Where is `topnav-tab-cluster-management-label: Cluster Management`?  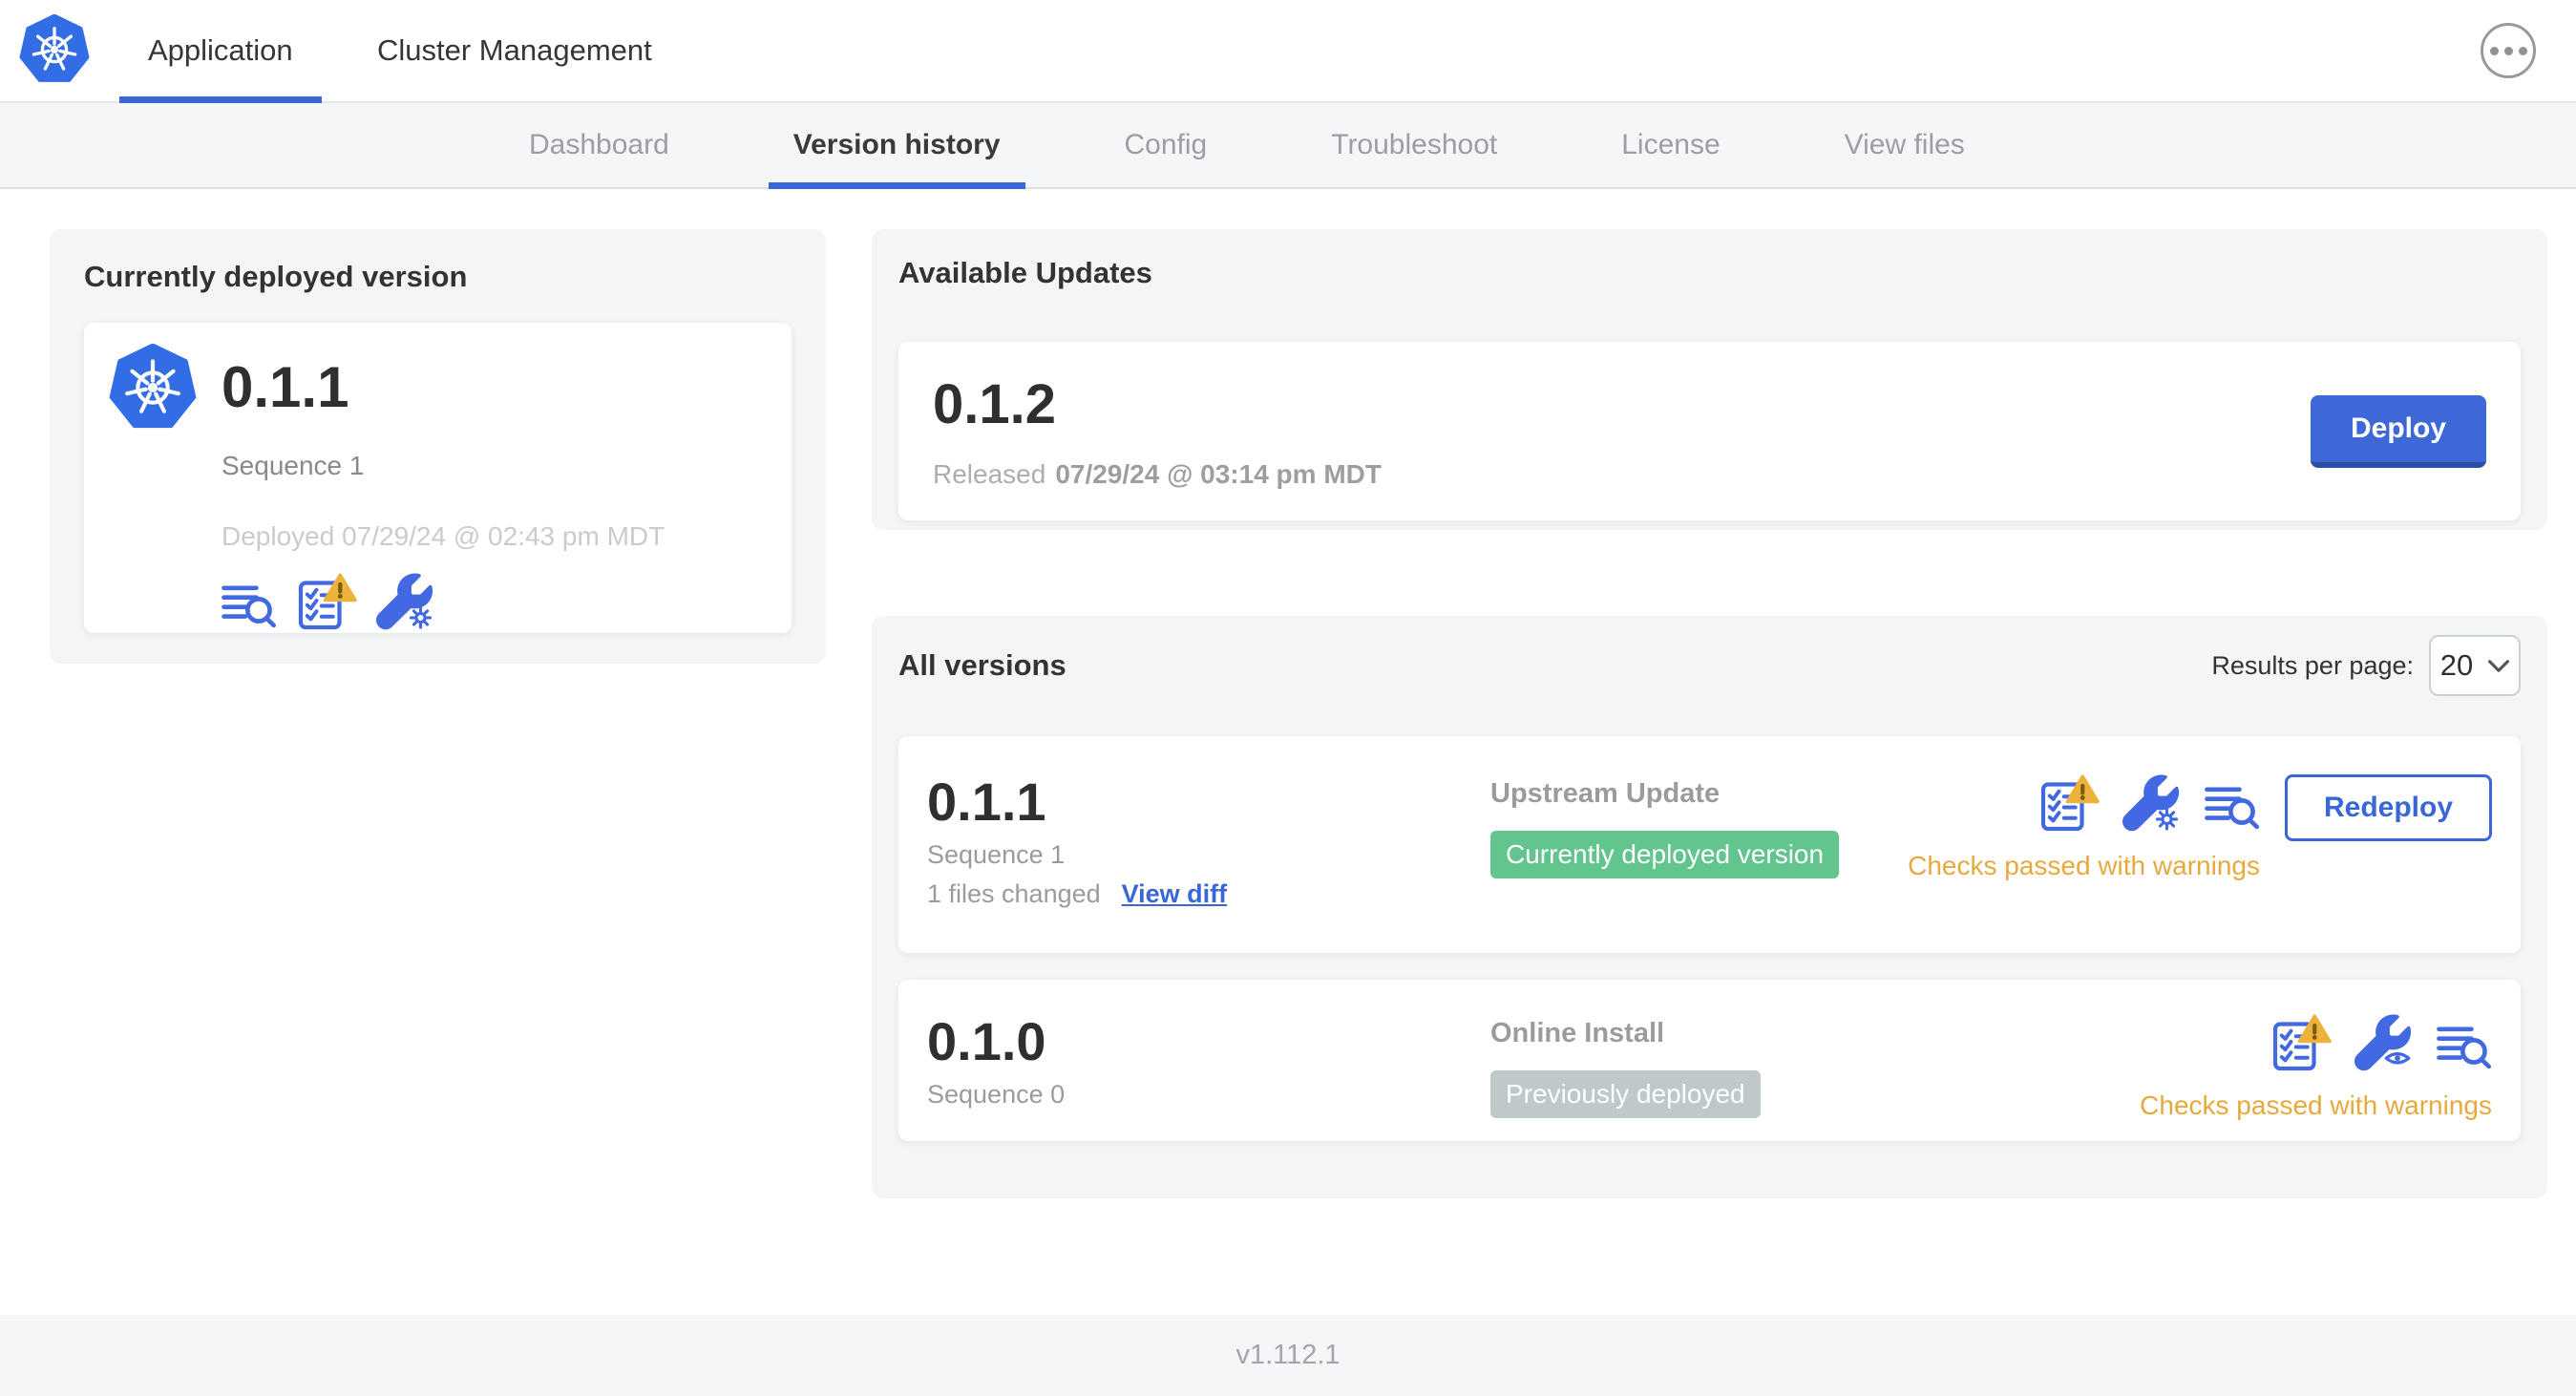
topnav-tab-cluster-management-label: Cluster Management is located at coordinates (514, 50).